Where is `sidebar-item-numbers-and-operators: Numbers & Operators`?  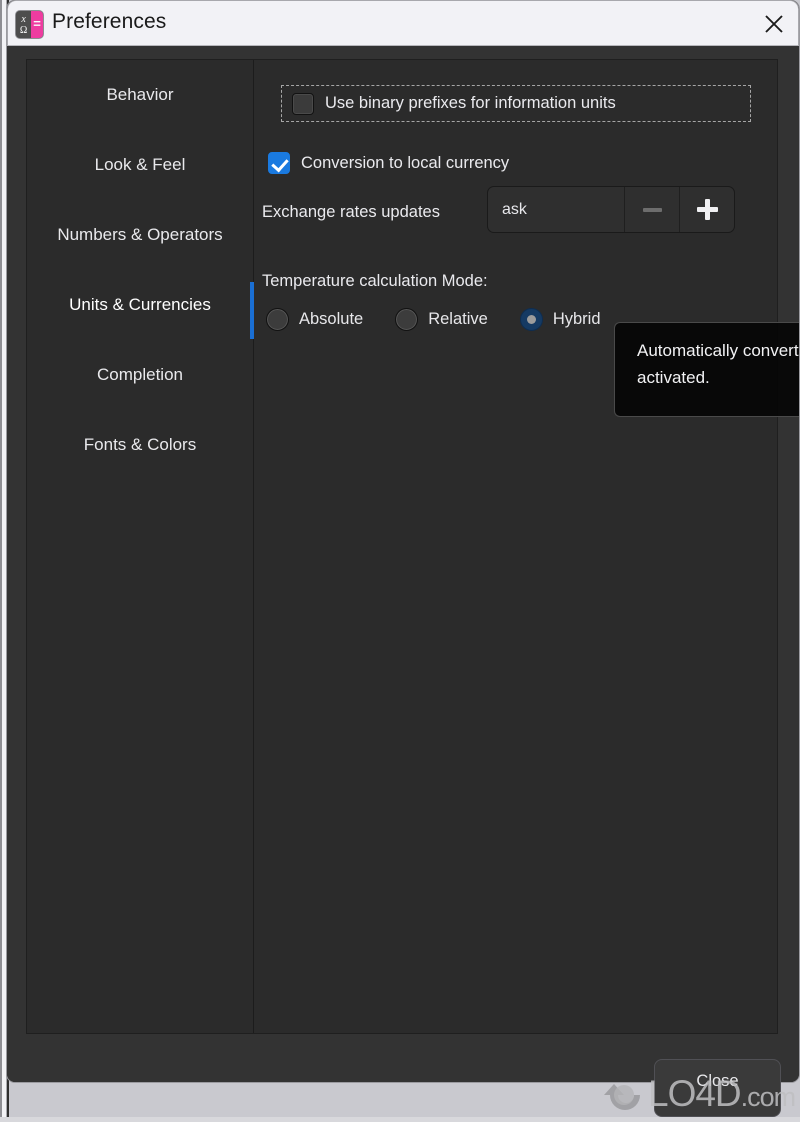
sidebar-item-numbers-and-operators: Numbers & Operators is located at coordinates (140, 235).